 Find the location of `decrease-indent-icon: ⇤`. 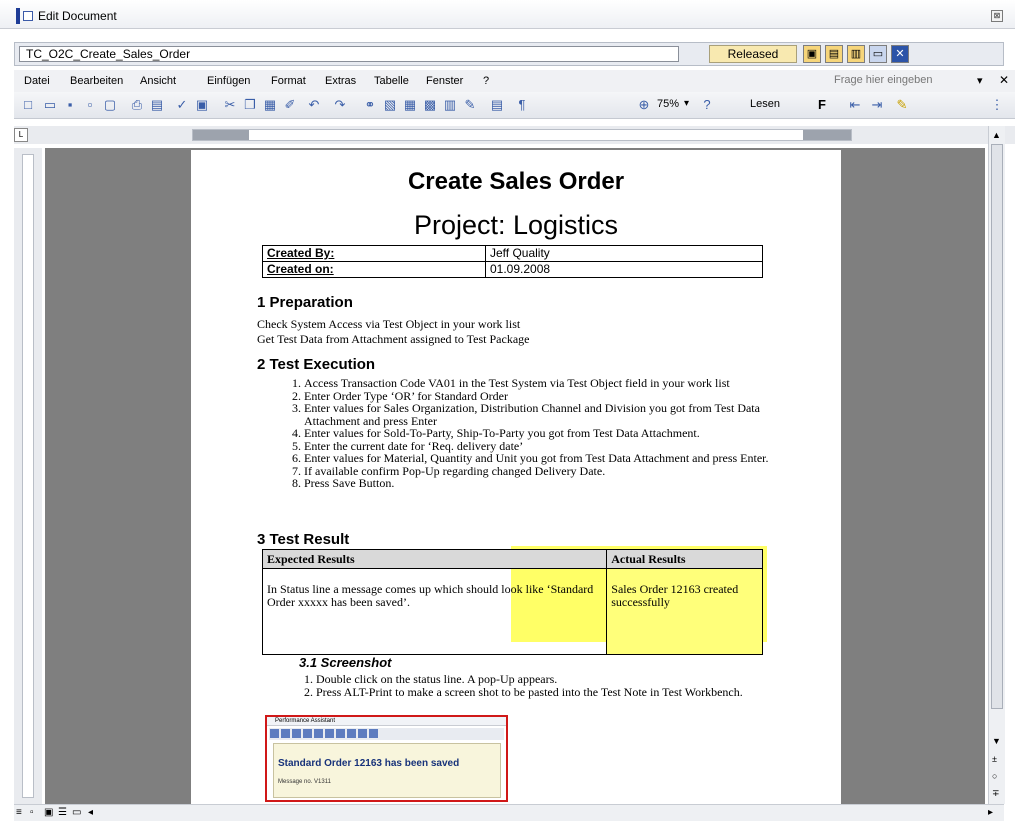

decrease-indent-icon: ⇤ is located at coordinates (855, 105).